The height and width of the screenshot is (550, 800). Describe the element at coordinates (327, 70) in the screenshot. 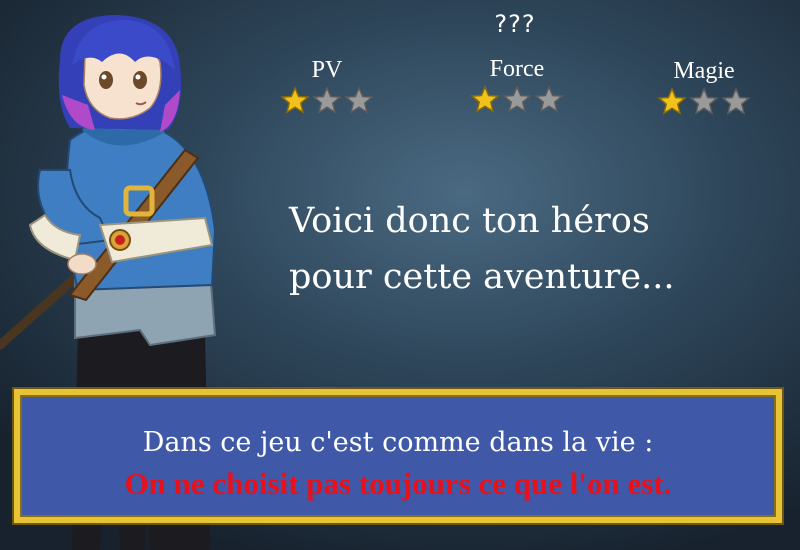

I see `stat-label-pv: PV` at that location.